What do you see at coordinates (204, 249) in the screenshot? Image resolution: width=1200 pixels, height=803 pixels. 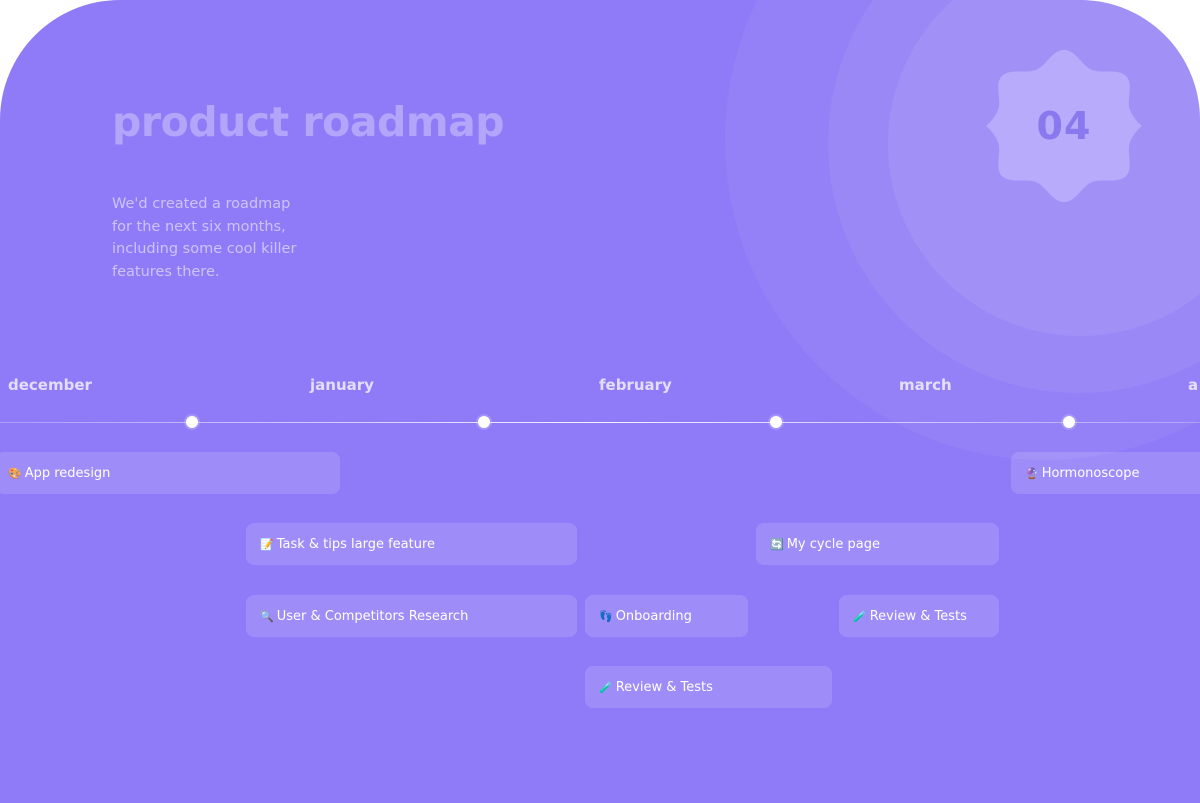 I see `description-line: including some cool killer` at bounding box center [204, 249].